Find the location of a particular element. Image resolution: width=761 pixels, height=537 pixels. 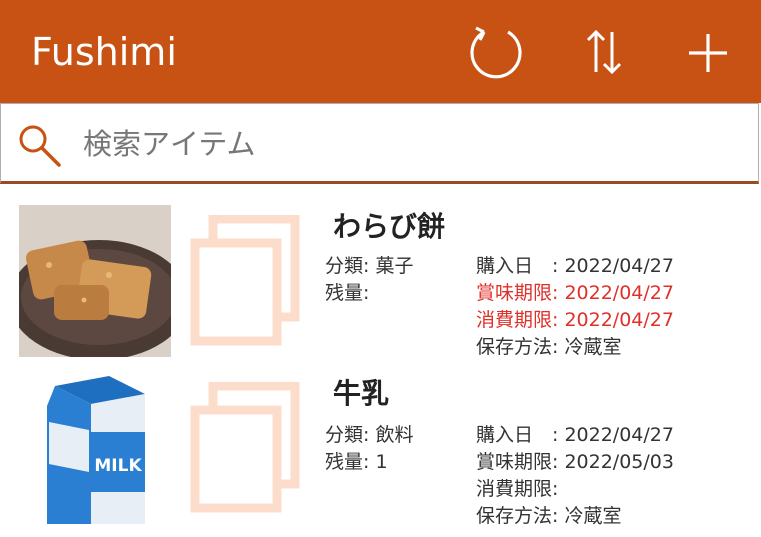

item-image-milk: MILK is located at coordinates (95, 448).